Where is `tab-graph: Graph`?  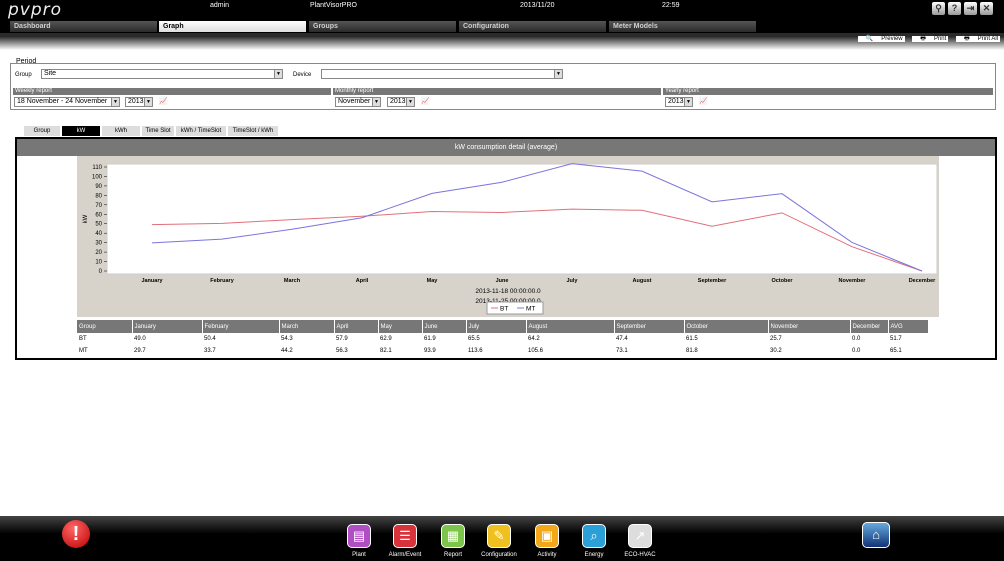 tab-graph: Graph is located at coordinates (233, 26).